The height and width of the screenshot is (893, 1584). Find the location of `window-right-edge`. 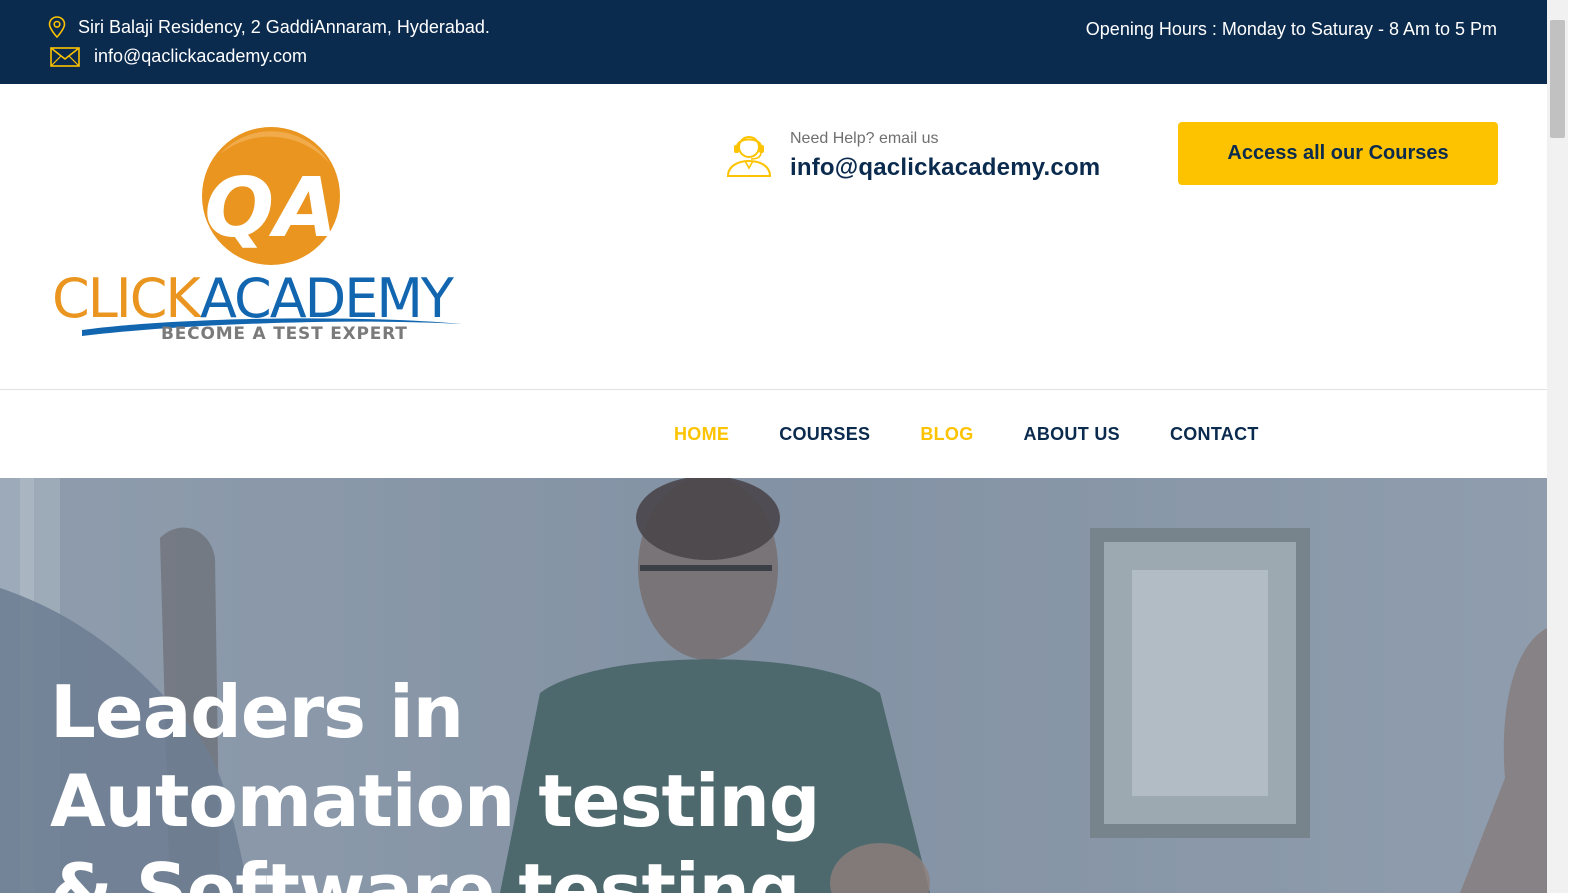

window-right-edge is located at coordinates (1576, 446).